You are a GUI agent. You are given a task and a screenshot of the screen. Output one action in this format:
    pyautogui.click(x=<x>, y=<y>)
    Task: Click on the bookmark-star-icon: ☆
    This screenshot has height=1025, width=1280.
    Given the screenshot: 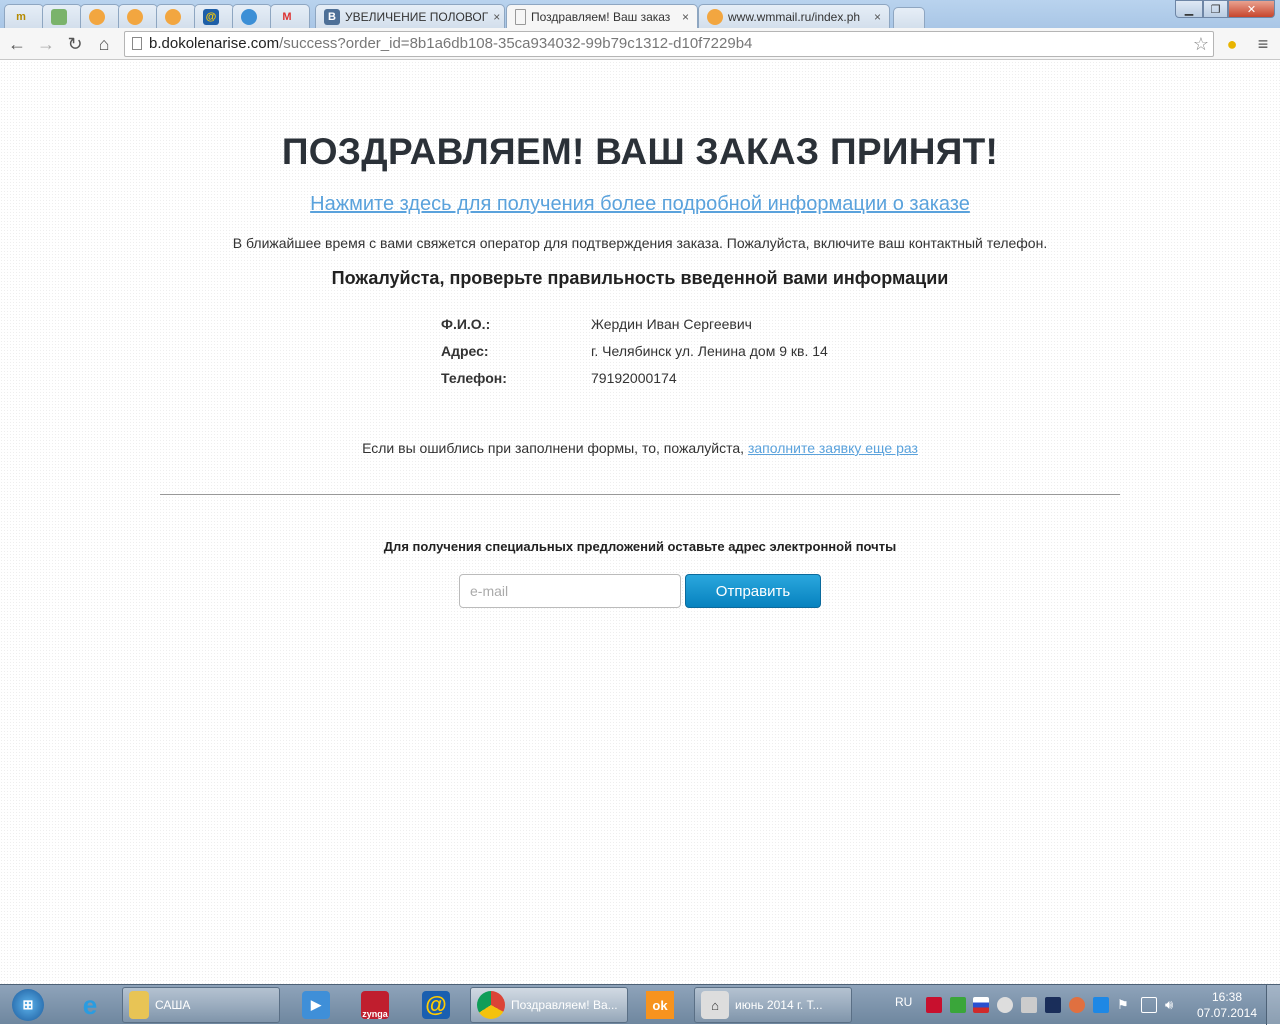 What is the action you would take?
    pyautogui.click(x=1201, y=44)
    